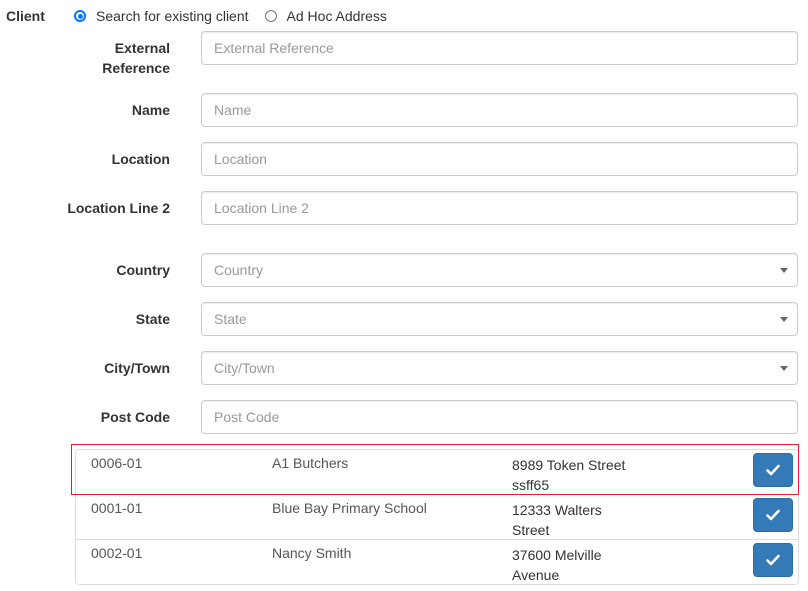 This screenshot has width=808, height=591. I want to click on post-code-label: Post Code, so click(135, 417).